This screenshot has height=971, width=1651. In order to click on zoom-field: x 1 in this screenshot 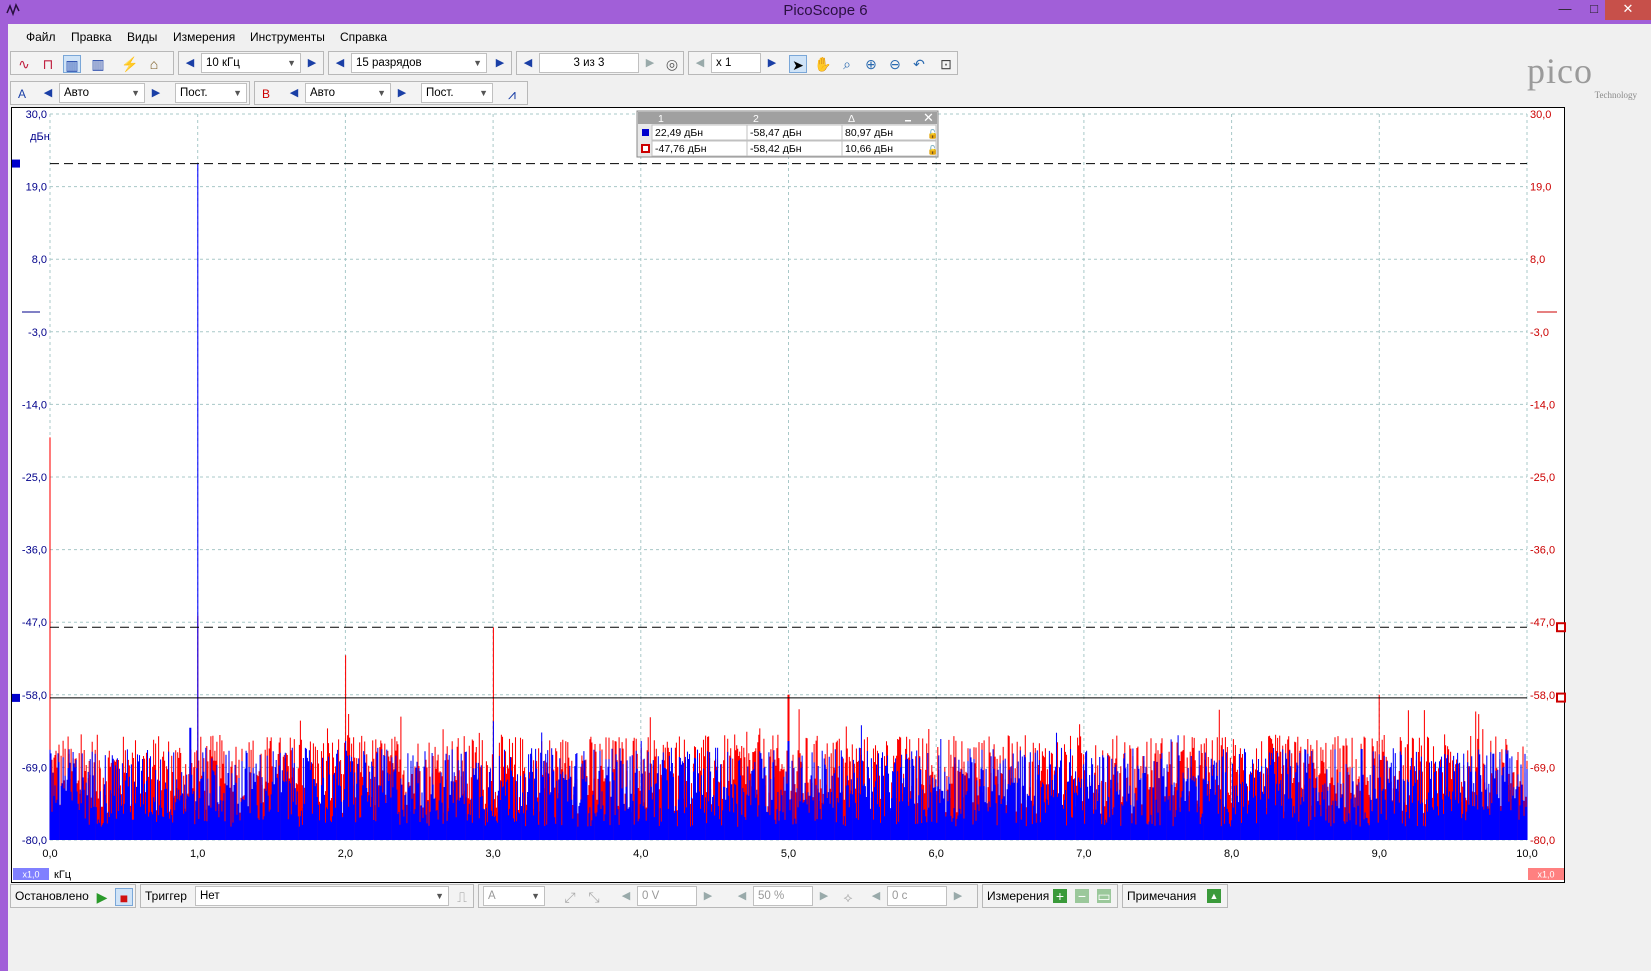, I will do `click(736, 63)`.